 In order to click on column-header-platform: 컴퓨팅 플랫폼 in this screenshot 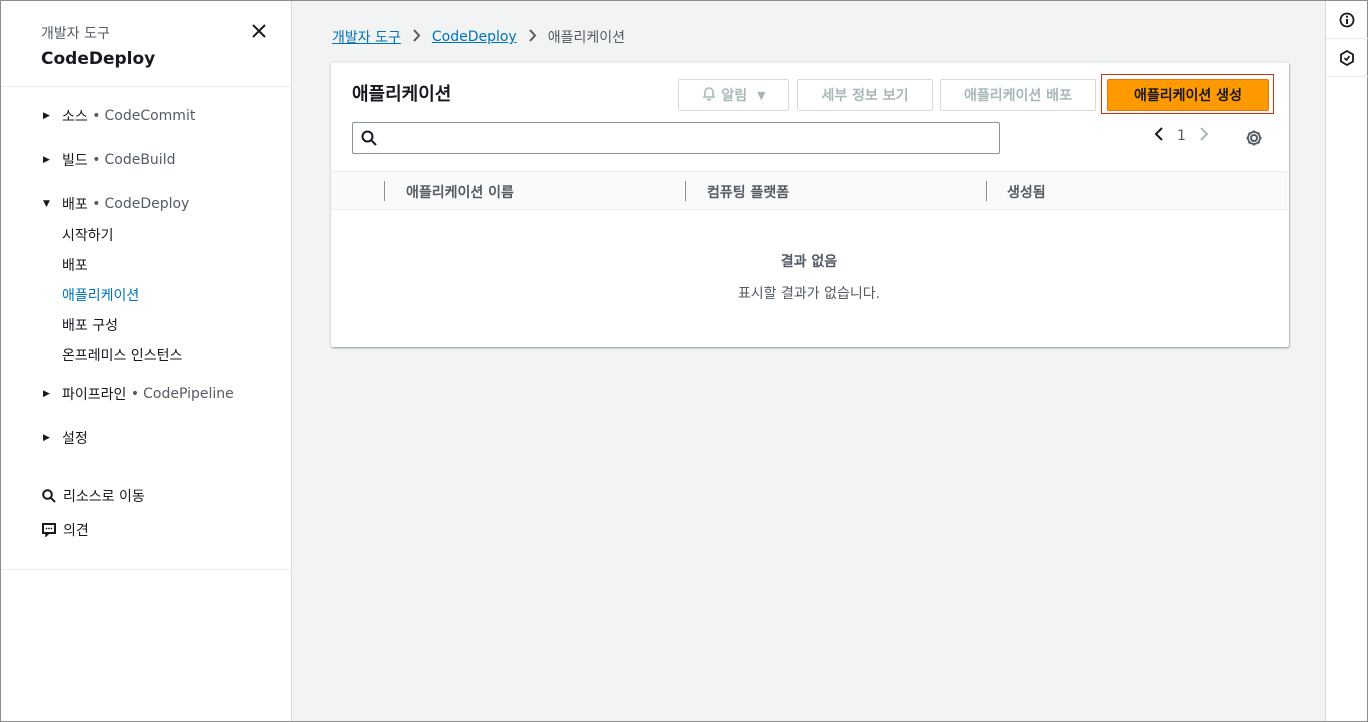, I will do `click(748, 192)`.